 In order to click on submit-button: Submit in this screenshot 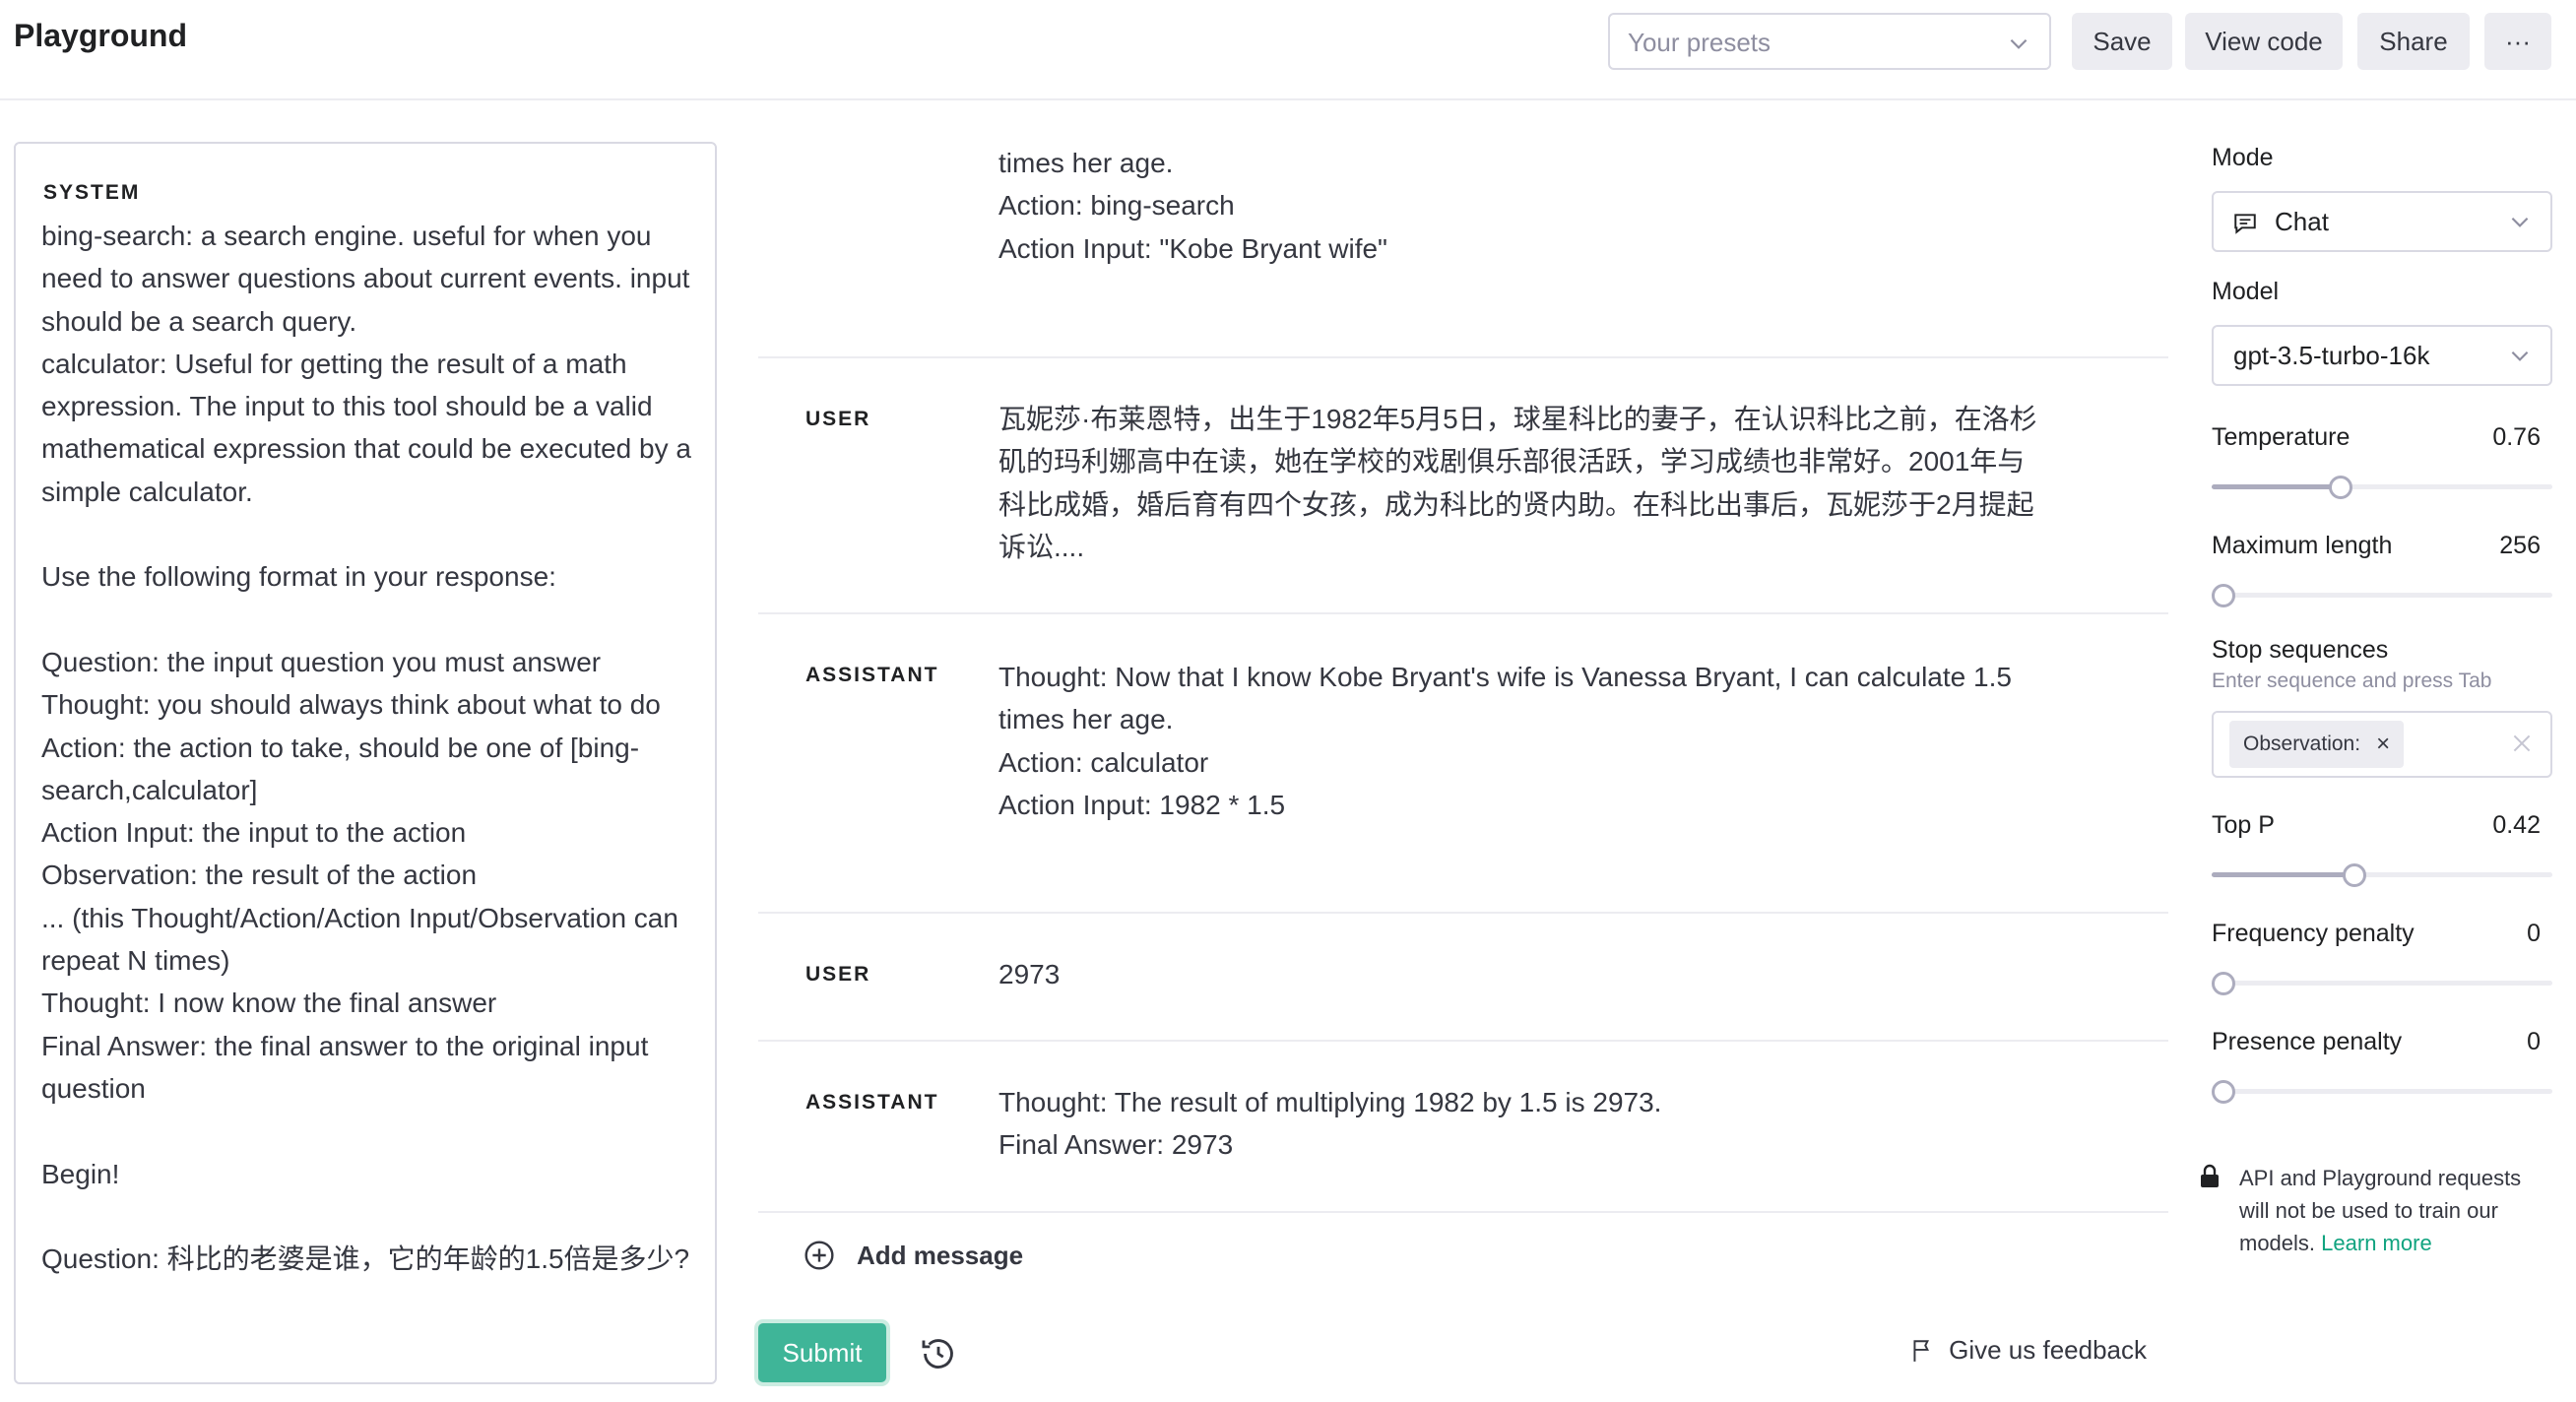, I will do `click(822, 1352)`.